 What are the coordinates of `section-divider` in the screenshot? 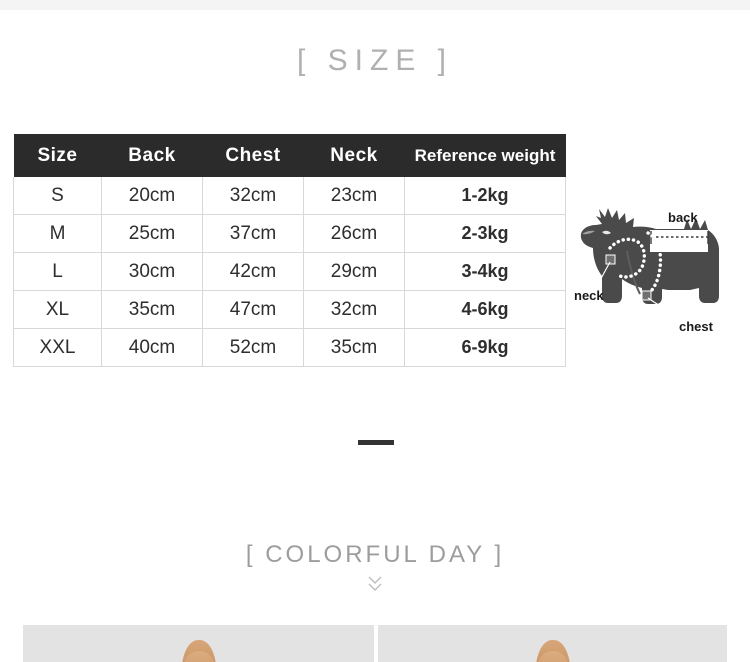 It's located at (376, 442).